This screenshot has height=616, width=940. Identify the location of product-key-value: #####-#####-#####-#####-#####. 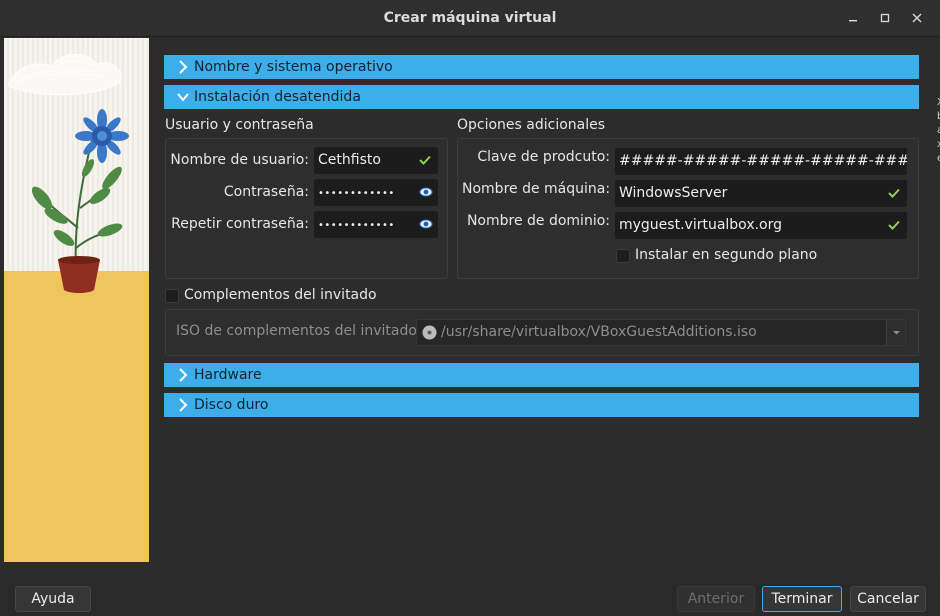
(763, 161).